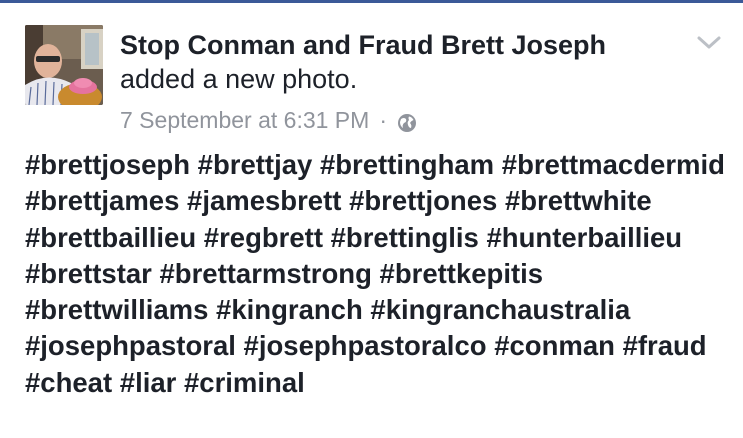 The image size is (743, 438). What do you see at coordinates (255, 164) in the screenshot?
I see `hashtag-link: #brettjay` at bounding box center [255, 164].